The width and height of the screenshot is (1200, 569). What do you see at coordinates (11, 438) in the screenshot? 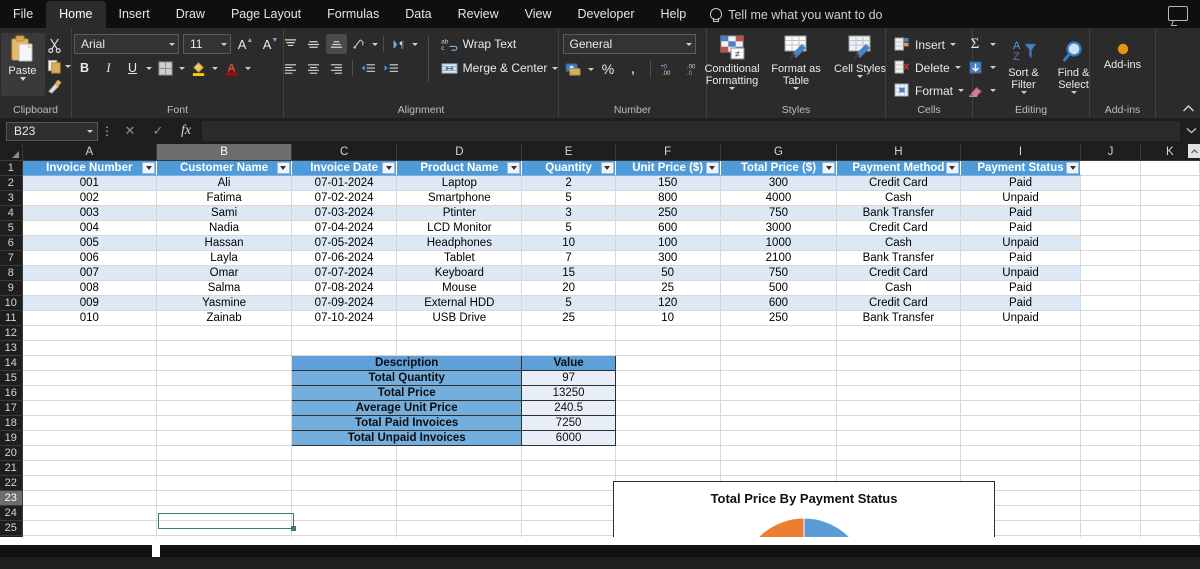
I see `row-header-19: 19` at bounding box center [11, 438].